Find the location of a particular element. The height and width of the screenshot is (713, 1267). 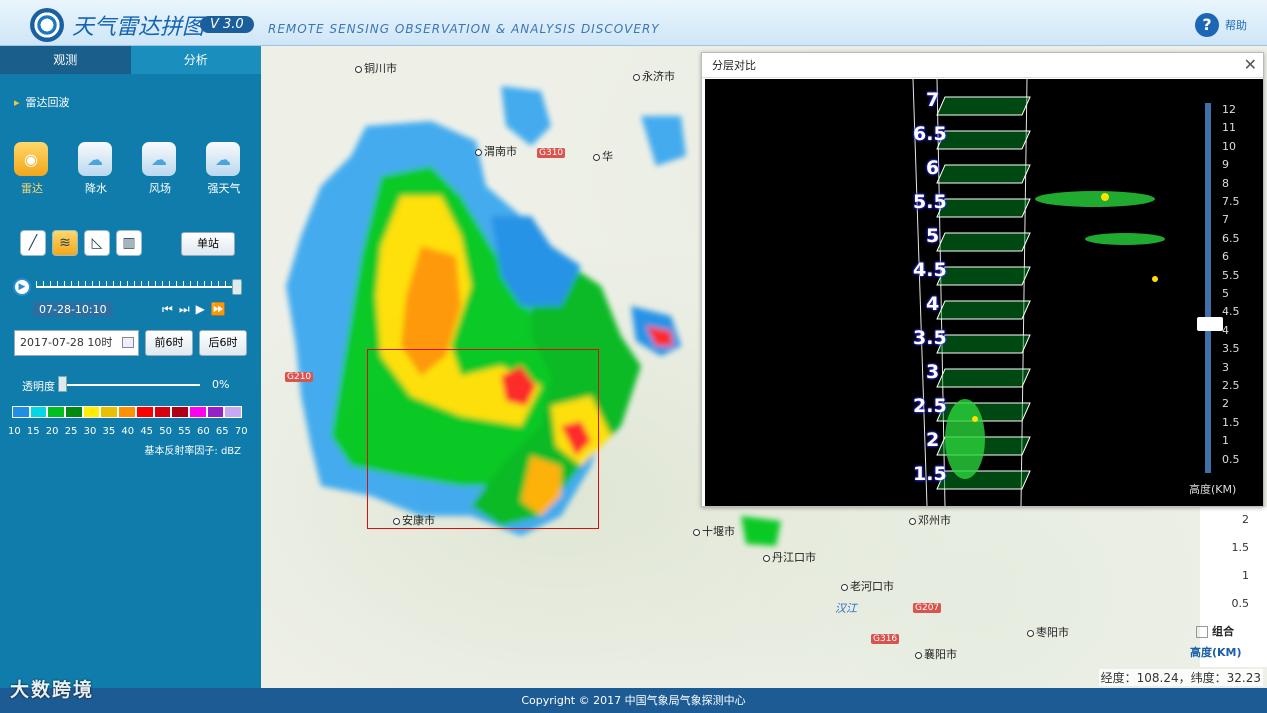

city-label: 铜川市 is located at coordinates (376, 68).